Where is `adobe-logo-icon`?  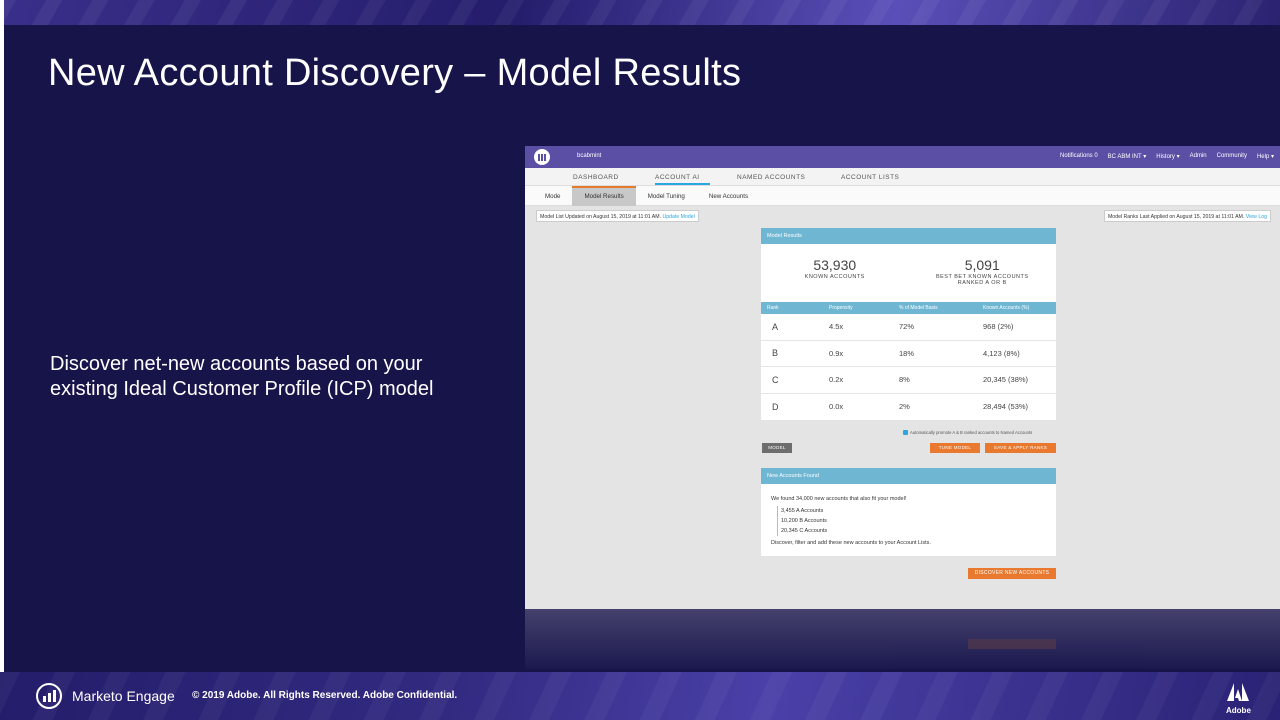 adobe-logo-icon is located at coordinates (1238, 692).